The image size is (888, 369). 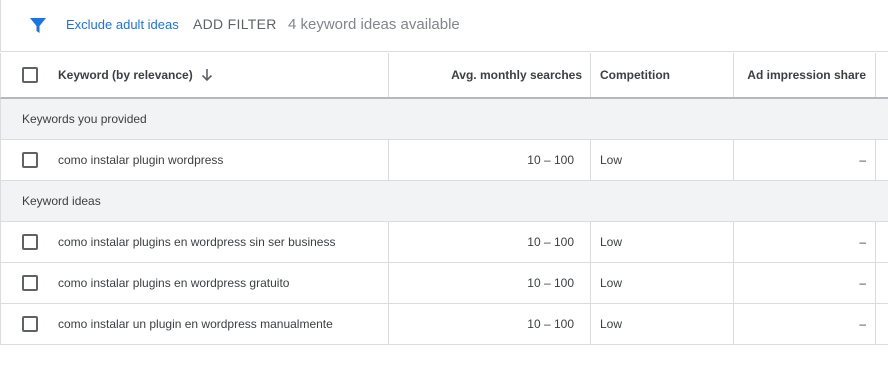 I want to click on ad-impression-share-column-header: Ad impression share, so click(x=804, y=75).